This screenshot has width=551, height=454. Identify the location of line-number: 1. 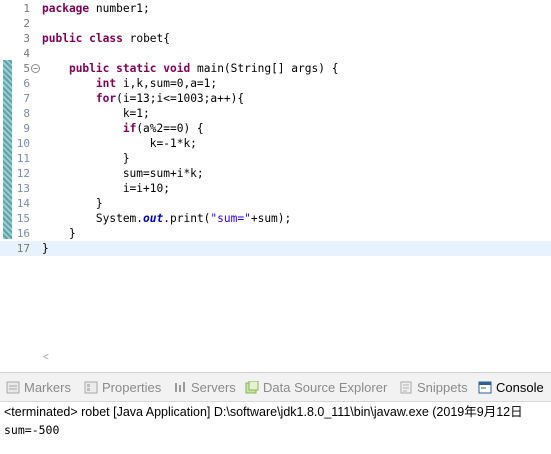
(26, 8).